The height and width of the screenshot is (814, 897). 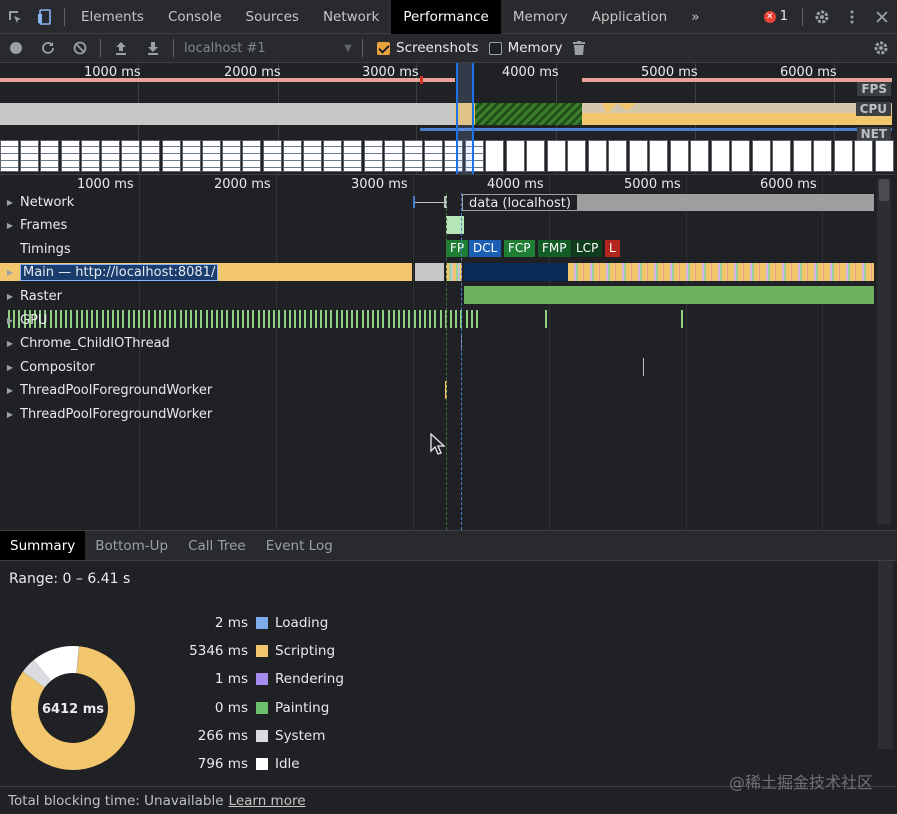 I want to click on main-thread-mixed, so click(x=454, y=272).